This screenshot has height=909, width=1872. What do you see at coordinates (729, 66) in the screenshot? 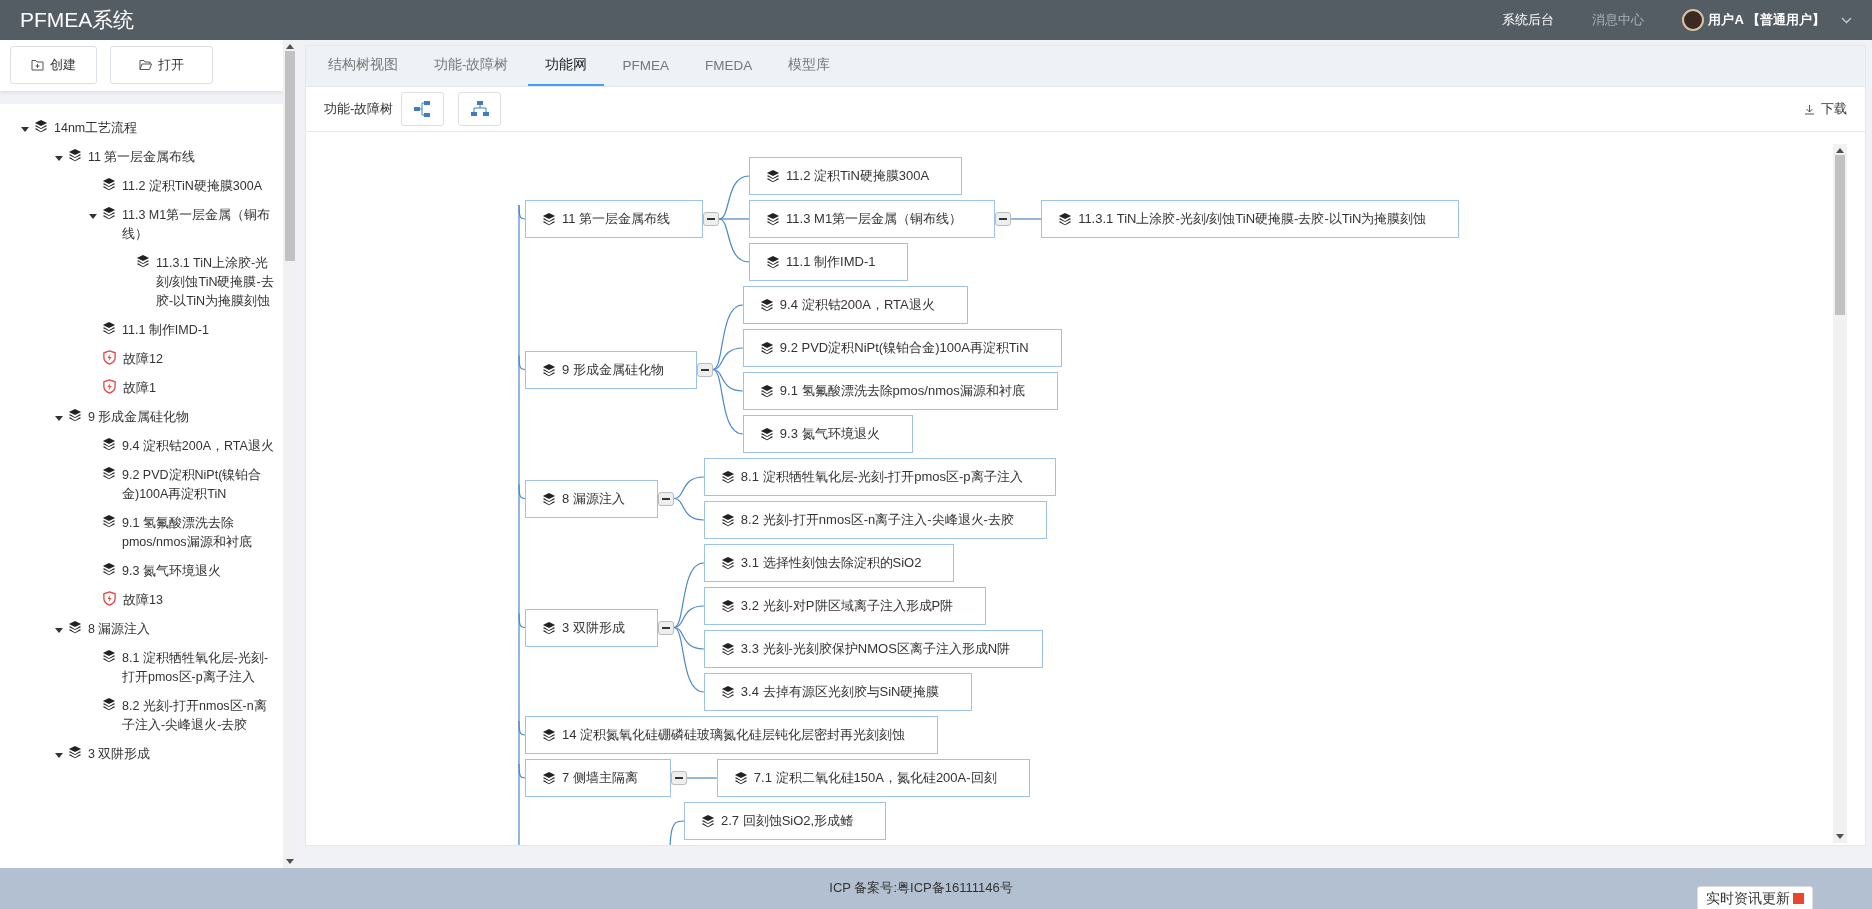
I see `tab: FMEDA` at bounding box center [729, 66].